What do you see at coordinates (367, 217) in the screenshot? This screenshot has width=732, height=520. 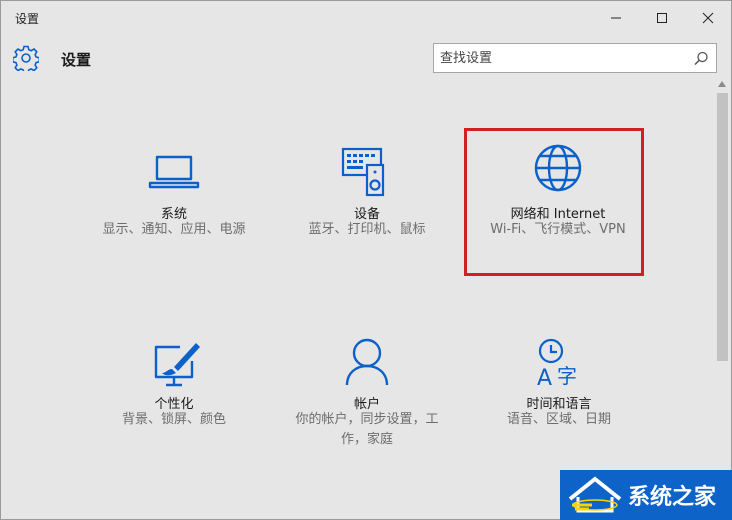 I see `tile-devices: 设备 蓝牙、打印机、鼠标` at bounding box center [367, 217].